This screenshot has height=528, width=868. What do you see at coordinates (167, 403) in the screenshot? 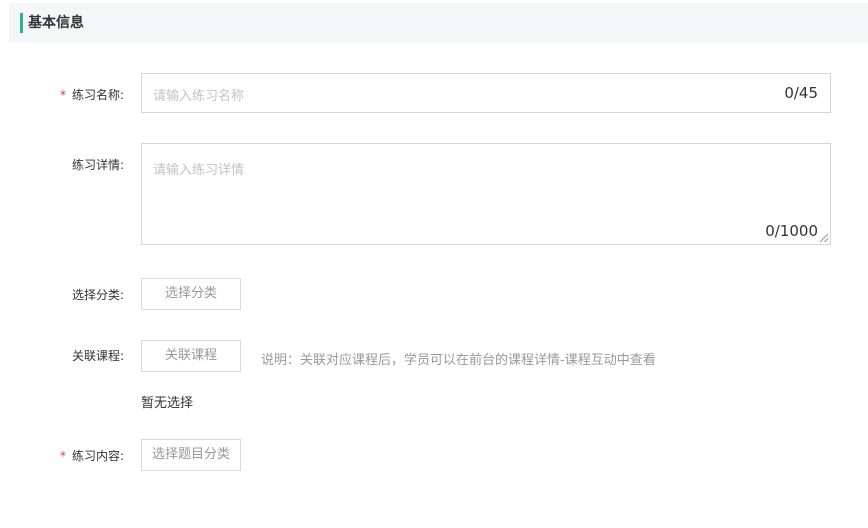
I see `course-empty-text: 暂无选择` at bounding box center [167, 403].